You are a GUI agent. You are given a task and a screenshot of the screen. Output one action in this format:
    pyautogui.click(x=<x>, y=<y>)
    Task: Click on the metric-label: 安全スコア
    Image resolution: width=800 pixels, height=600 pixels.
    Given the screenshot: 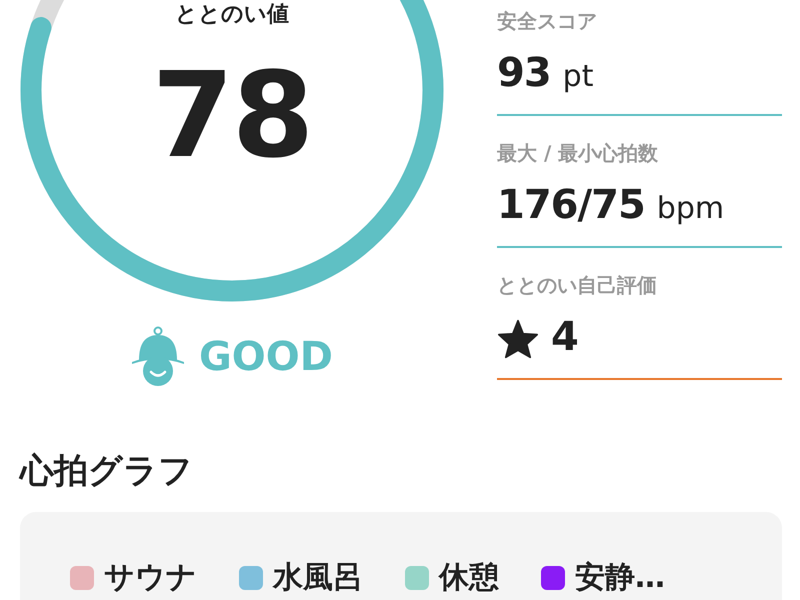 What is the action you would take?
    pyautogui.click(x=547, y=21)
    